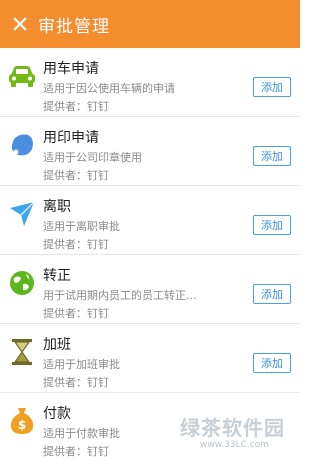 The height and width of the screenshot is (469, 320). What do you see at coordinates (22, 283) in the screenshot?
I see `globe-icon` at bounding box center [22, 283].